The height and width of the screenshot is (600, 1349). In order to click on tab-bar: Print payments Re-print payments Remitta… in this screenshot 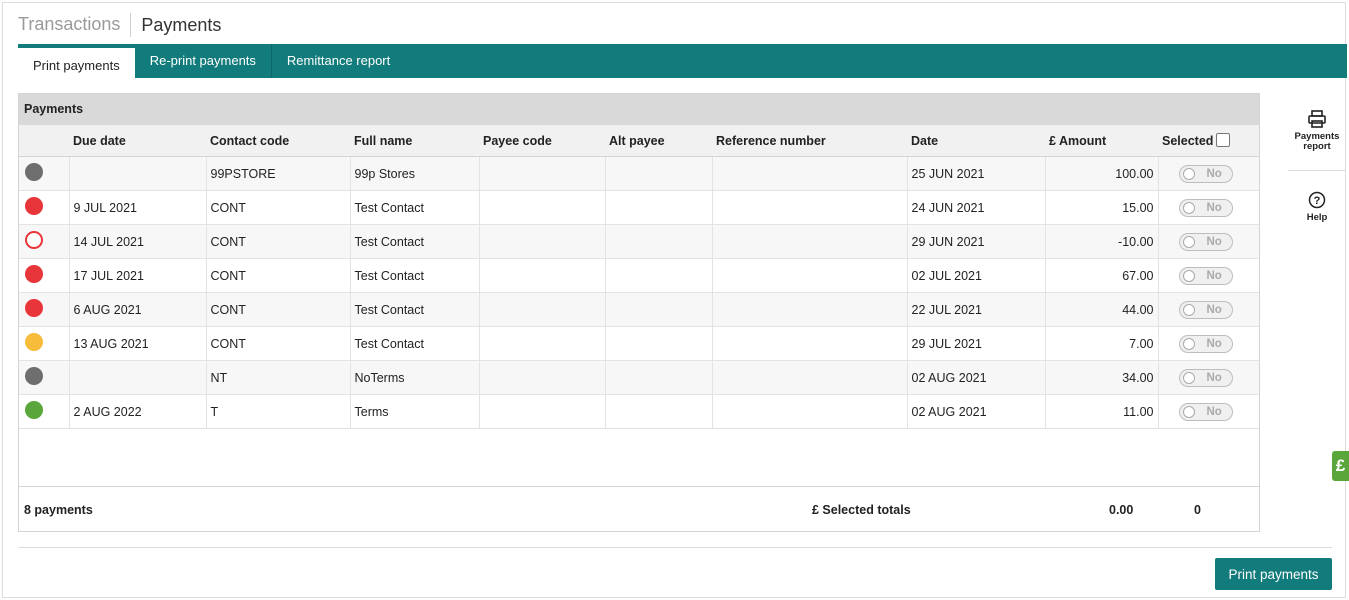, I will do `click(682, 61)`.